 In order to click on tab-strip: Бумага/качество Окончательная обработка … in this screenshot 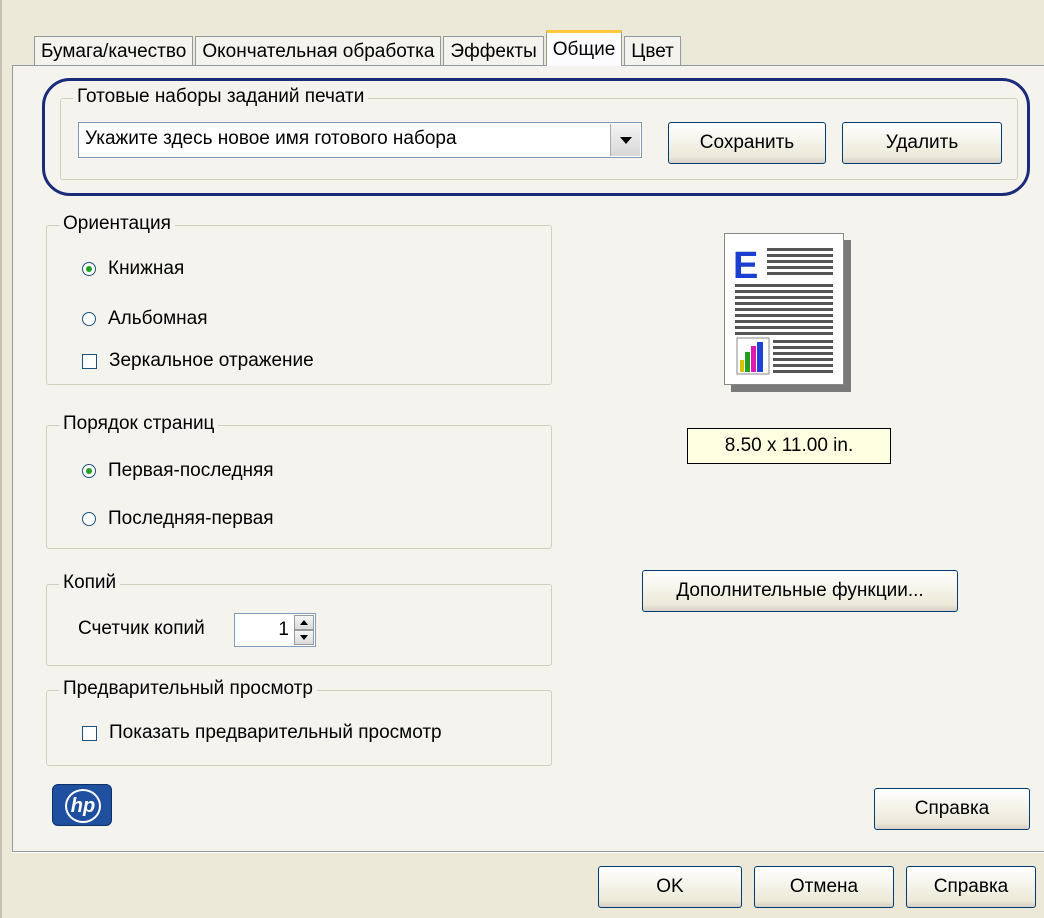, I will do `click(358, 48)`.